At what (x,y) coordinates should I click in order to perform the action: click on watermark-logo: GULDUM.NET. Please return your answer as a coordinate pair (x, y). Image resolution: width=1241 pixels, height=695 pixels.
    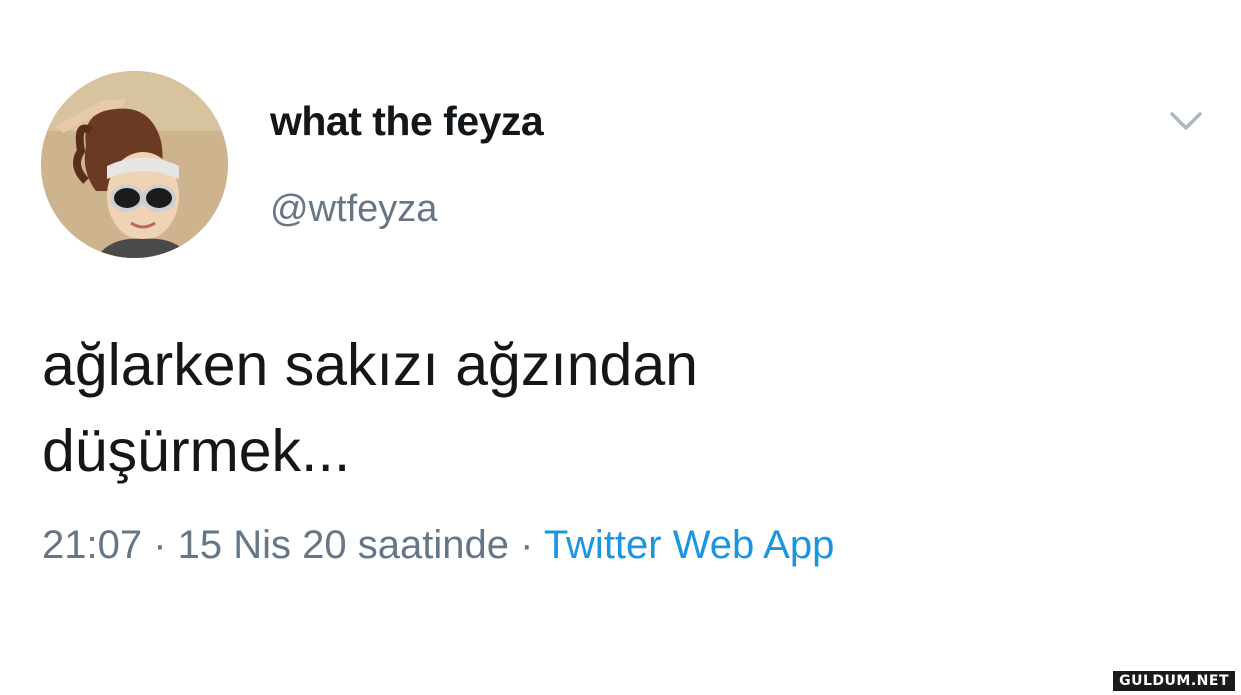
    Looking at the image, I should click on (1174, 681).